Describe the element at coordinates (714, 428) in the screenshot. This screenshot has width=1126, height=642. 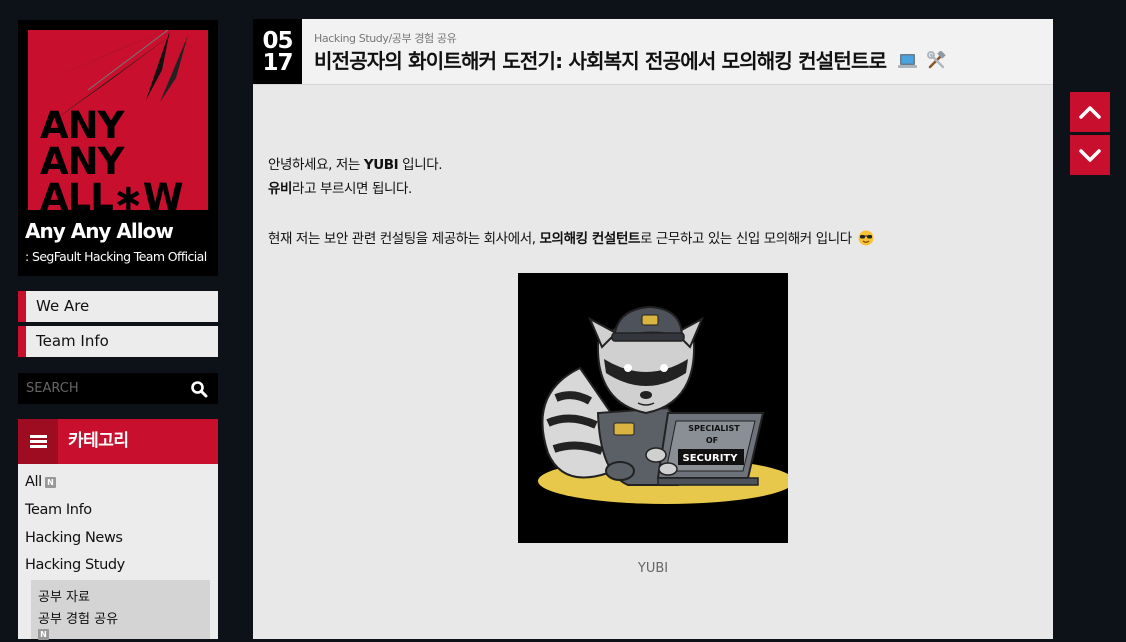
I see `laptop-sticker-text: SPECIALIST` at that location.